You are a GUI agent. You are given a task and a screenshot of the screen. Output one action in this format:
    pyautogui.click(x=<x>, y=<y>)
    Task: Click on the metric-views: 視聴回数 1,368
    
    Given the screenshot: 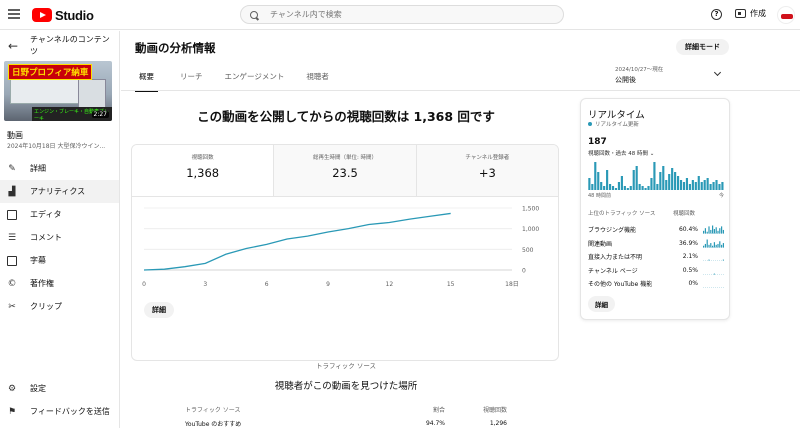 What is the action you would take?
    pyautogui.click(x=203, y=170)
    